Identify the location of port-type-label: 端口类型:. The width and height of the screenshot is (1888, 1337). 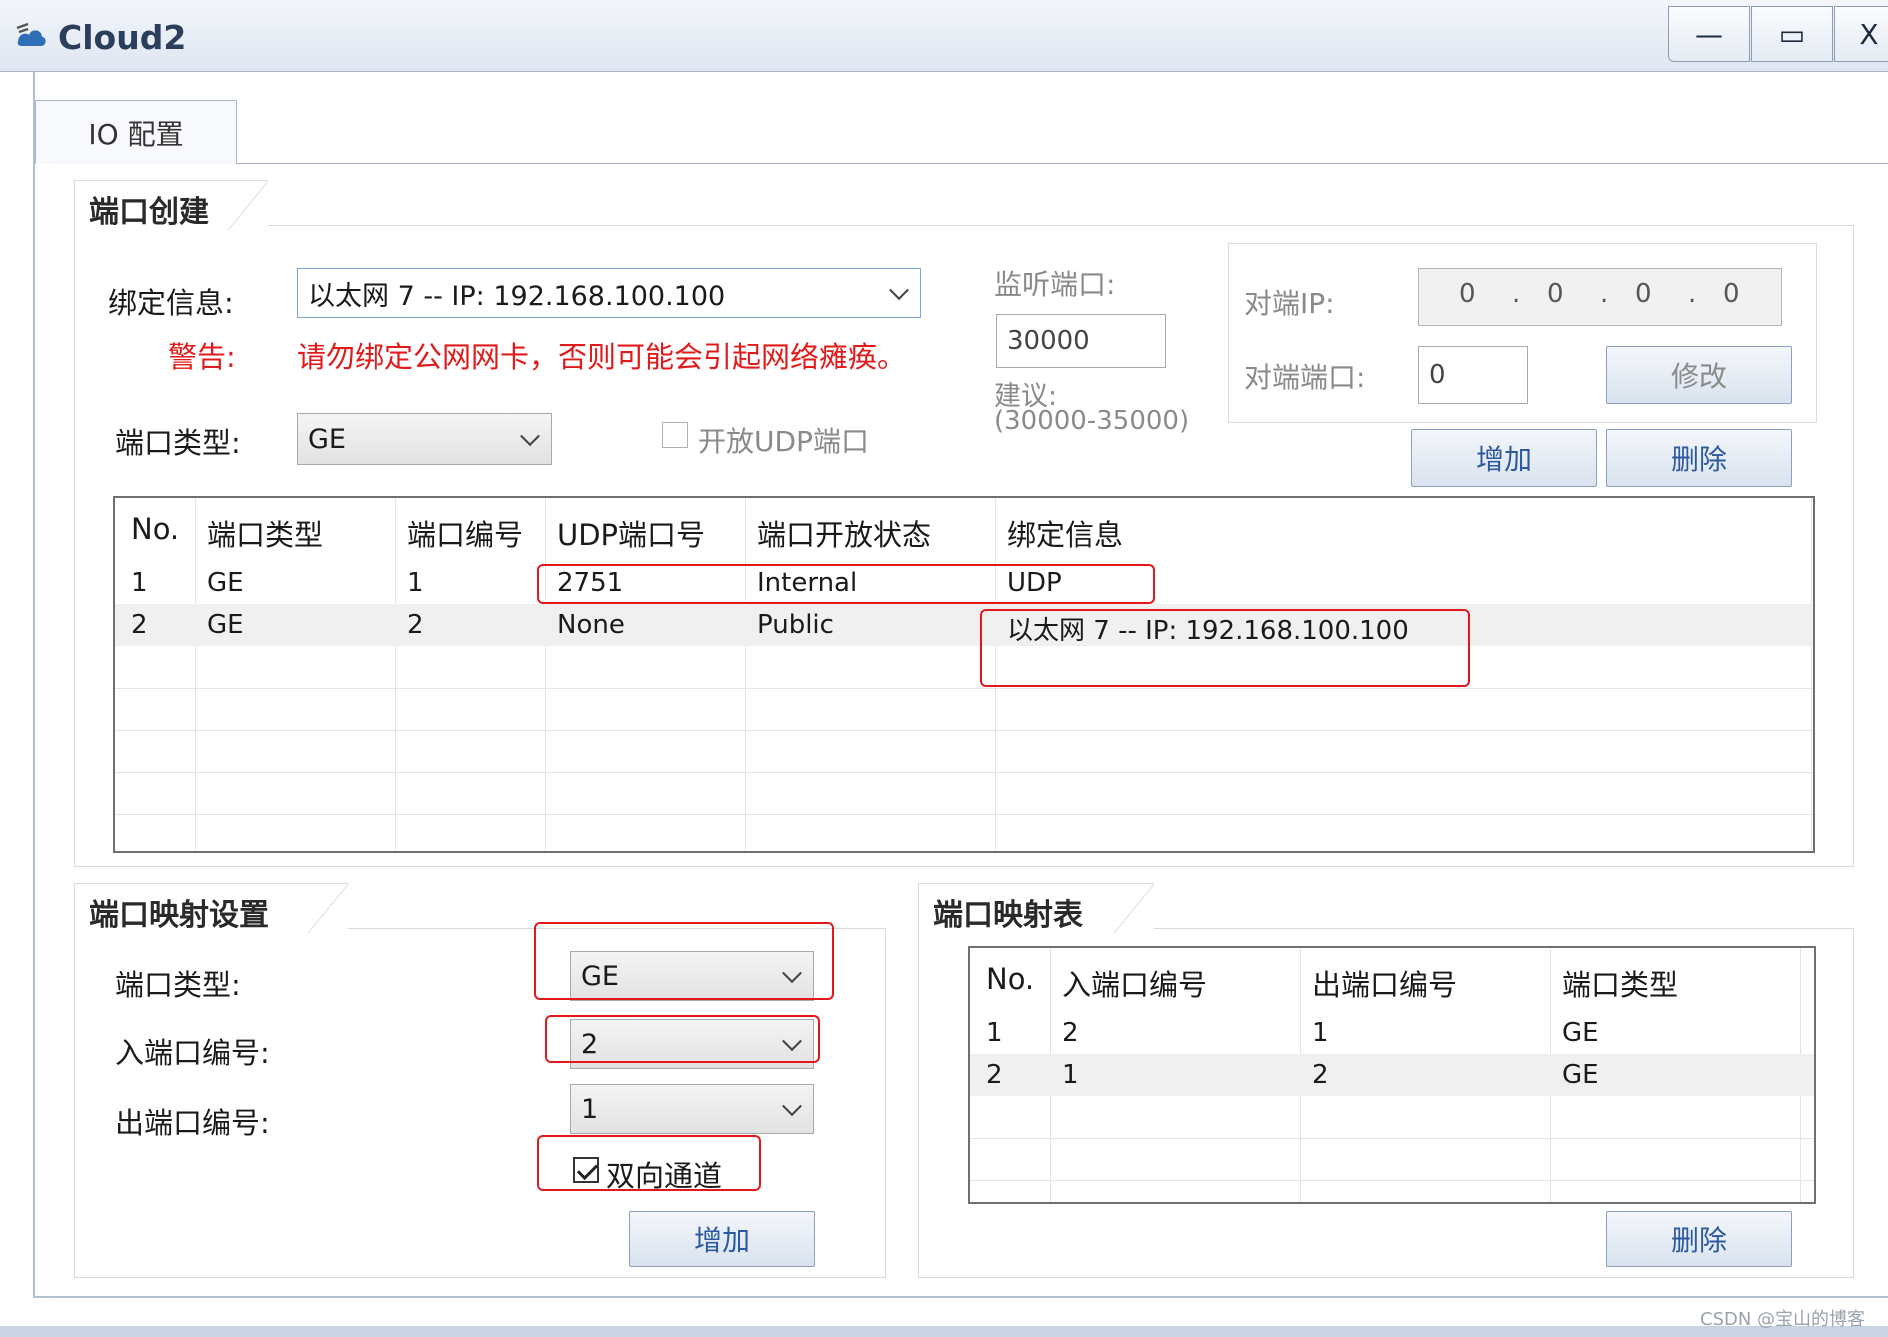
(178, 443).